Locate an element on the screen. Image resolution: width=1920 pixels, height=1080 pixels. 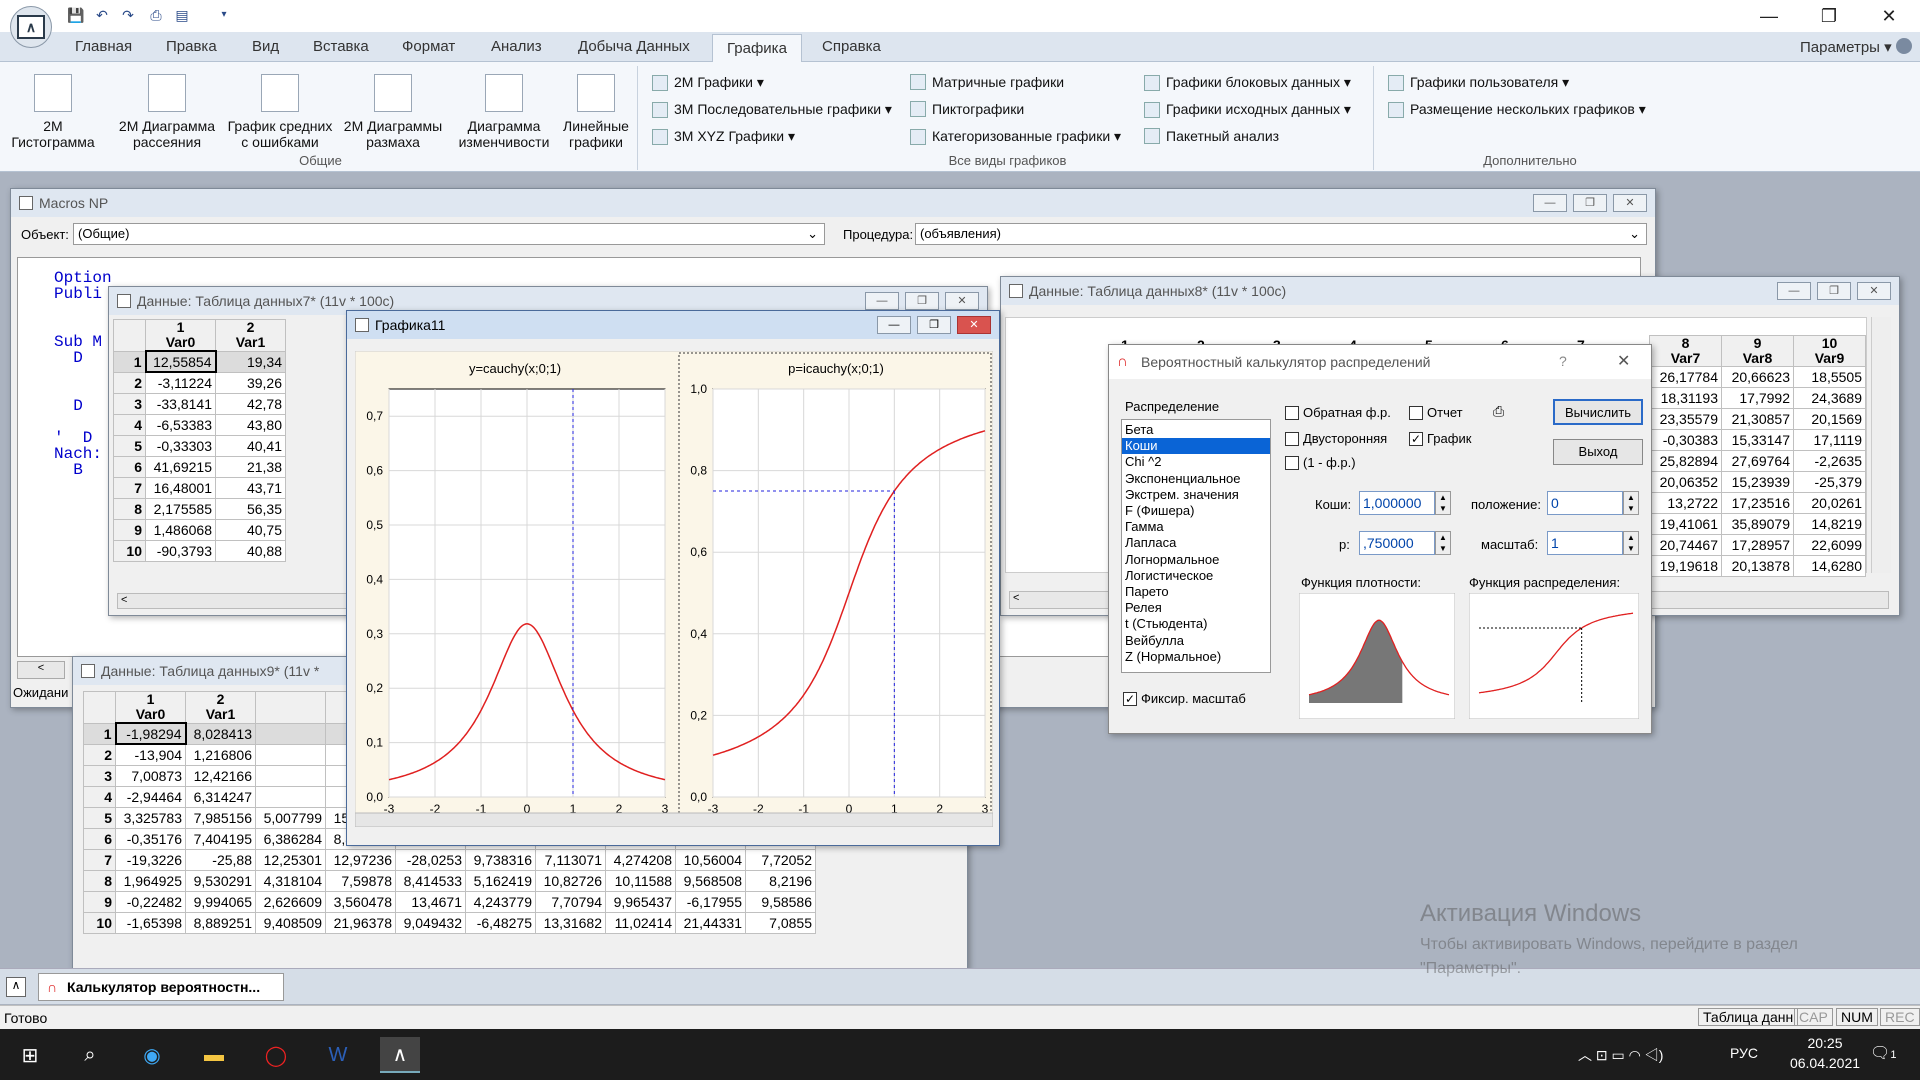
table-row: 4 -6,53383 43,80 is located at coordinates (199, 424).